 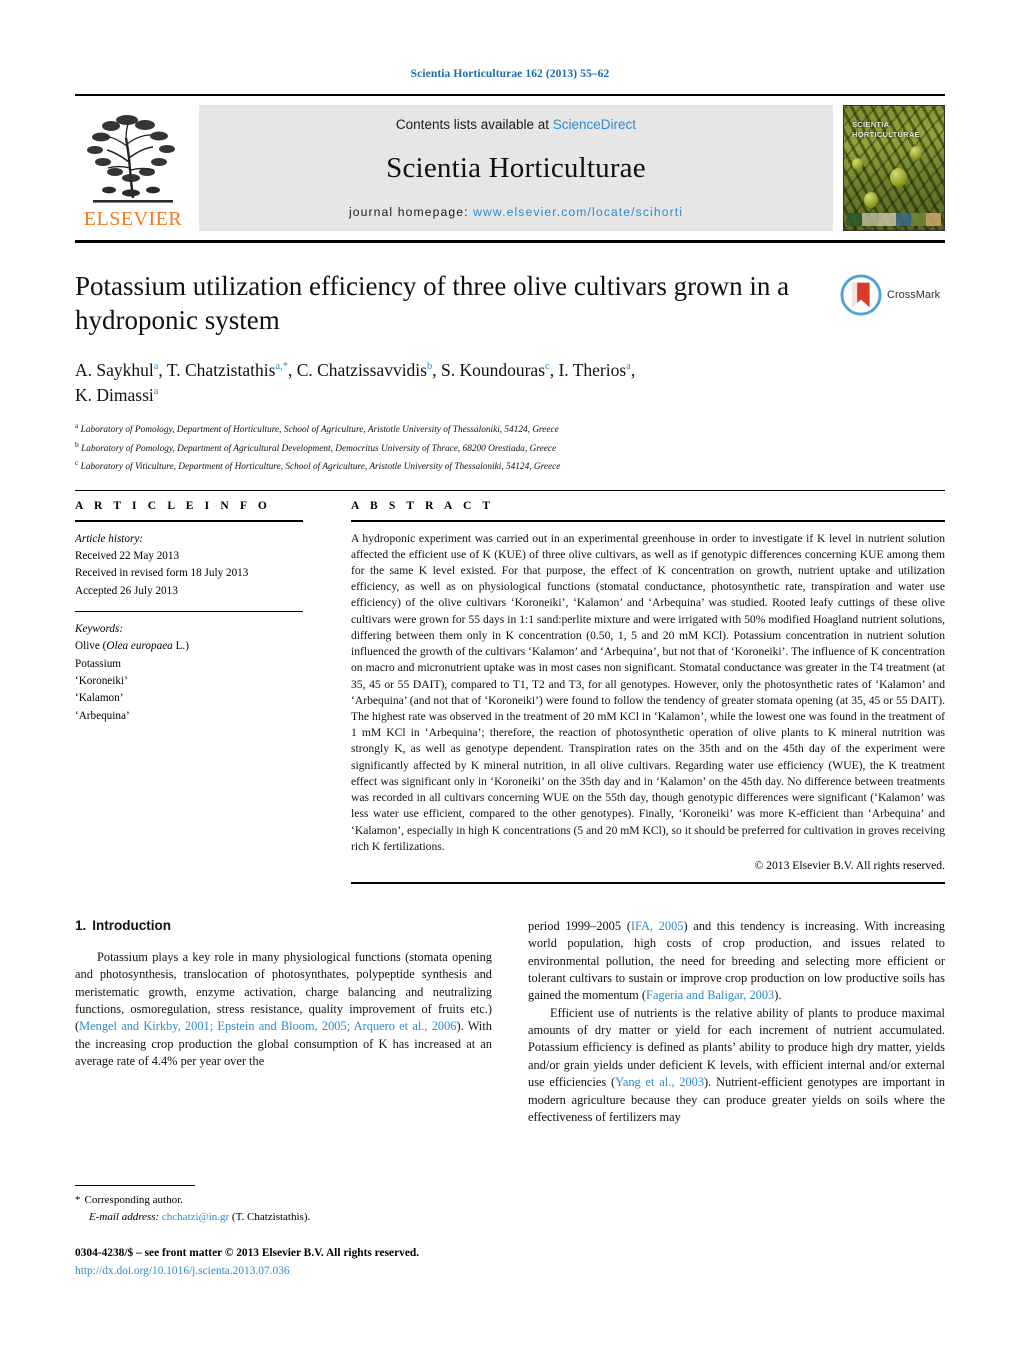 What do you see at coordinates (133, 1200) in the screenshot?
I see `corresponding-author-text: Corresponding author.` at bounding box center [133, 1200].